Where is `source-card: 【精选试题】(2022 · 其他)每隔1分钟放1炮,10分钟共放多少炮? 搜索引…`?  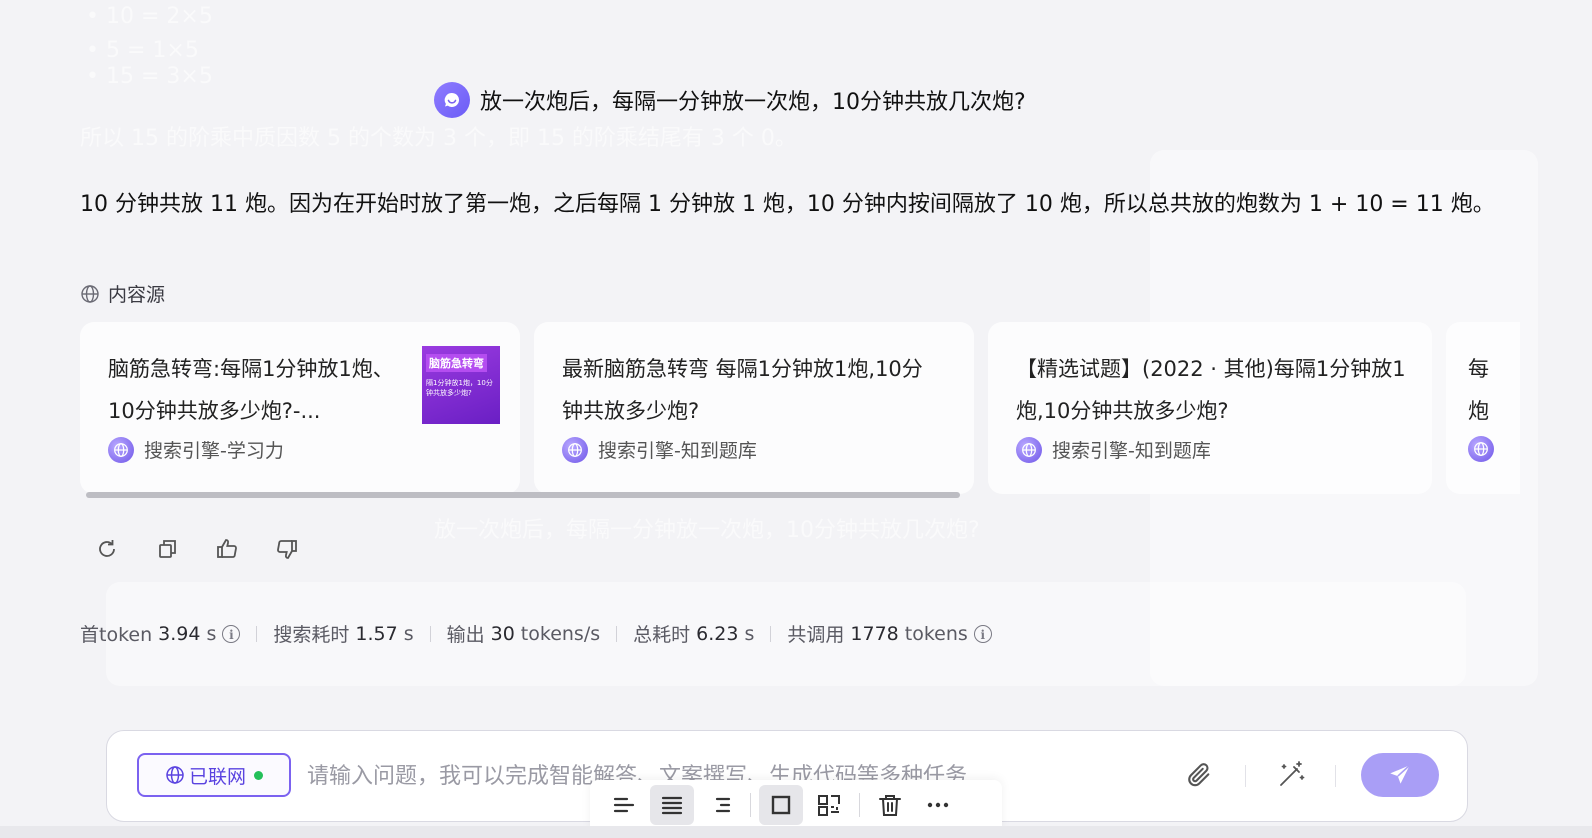
source-card: 【精选试题】(2022 · 其他)每隔1分钟放1炮,10分钟共放多少炮? 搜索引… is located at coordinates (1210, 408).